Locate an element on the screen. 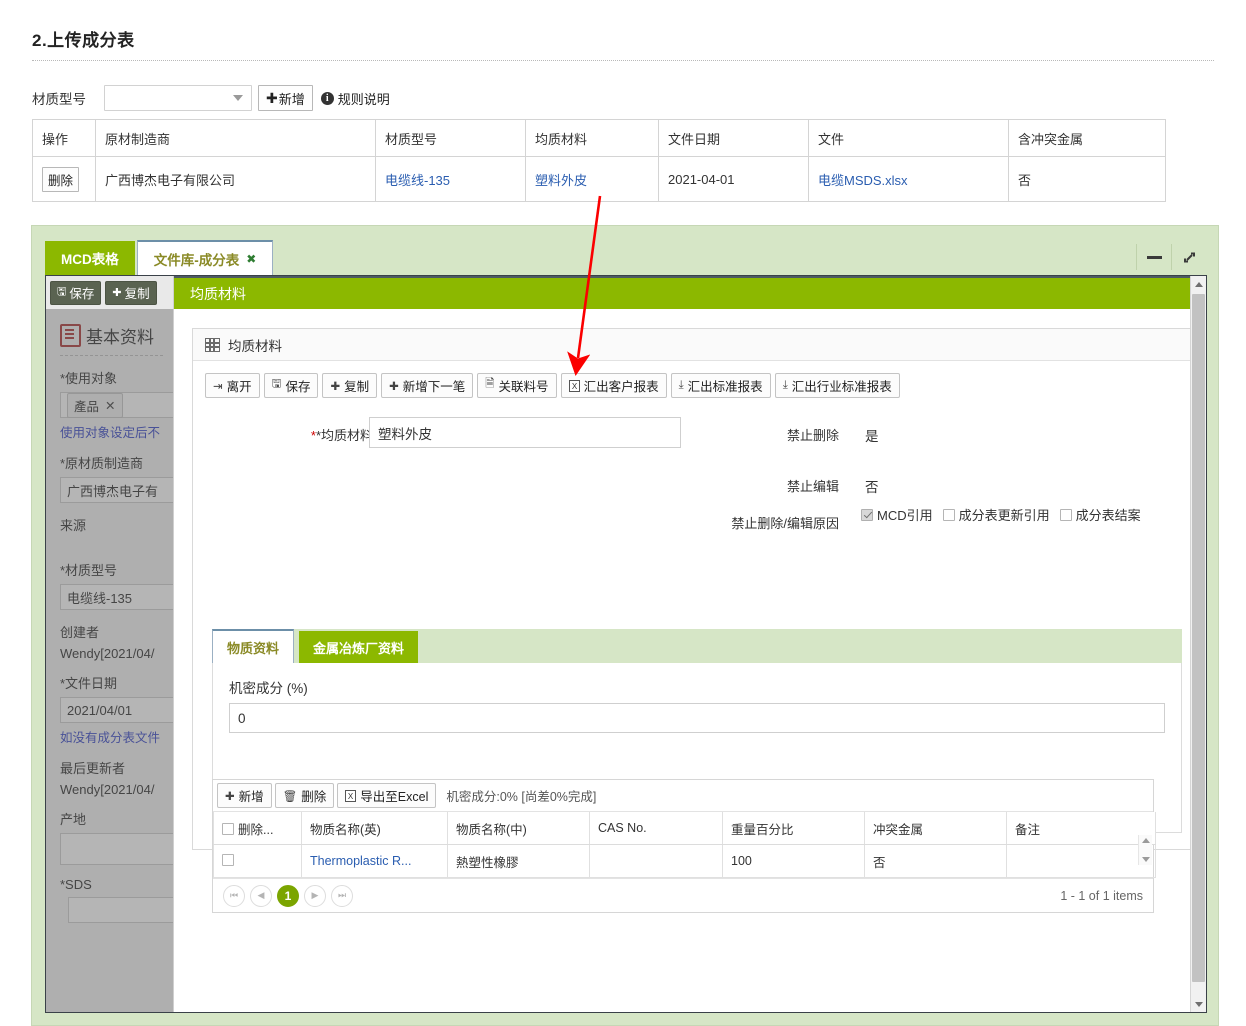 Image resolution: width=1246 pixels, height=1026 pixels. td-model: 电缆线-135 is located at coordinates (450, 179).